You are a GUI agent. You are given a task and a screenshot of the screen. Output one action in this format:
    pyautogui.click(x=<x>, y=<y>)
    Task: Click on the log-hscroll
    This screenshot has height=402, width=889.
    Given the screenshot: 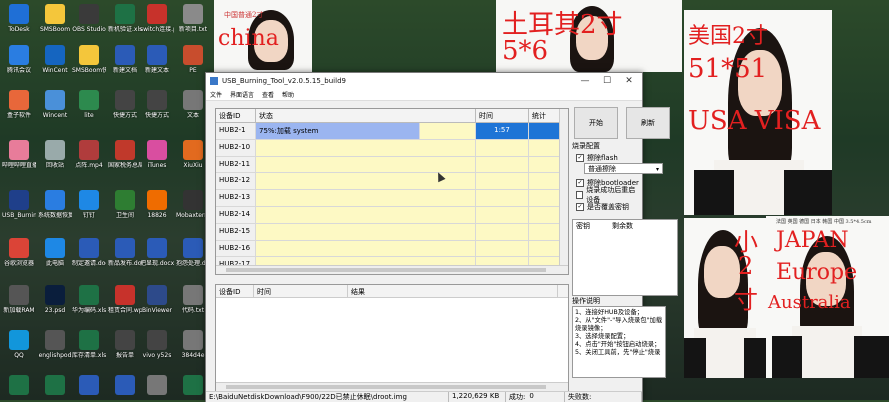 What is the action you would take?
    pyautogui.click(x=392, y=386)
    